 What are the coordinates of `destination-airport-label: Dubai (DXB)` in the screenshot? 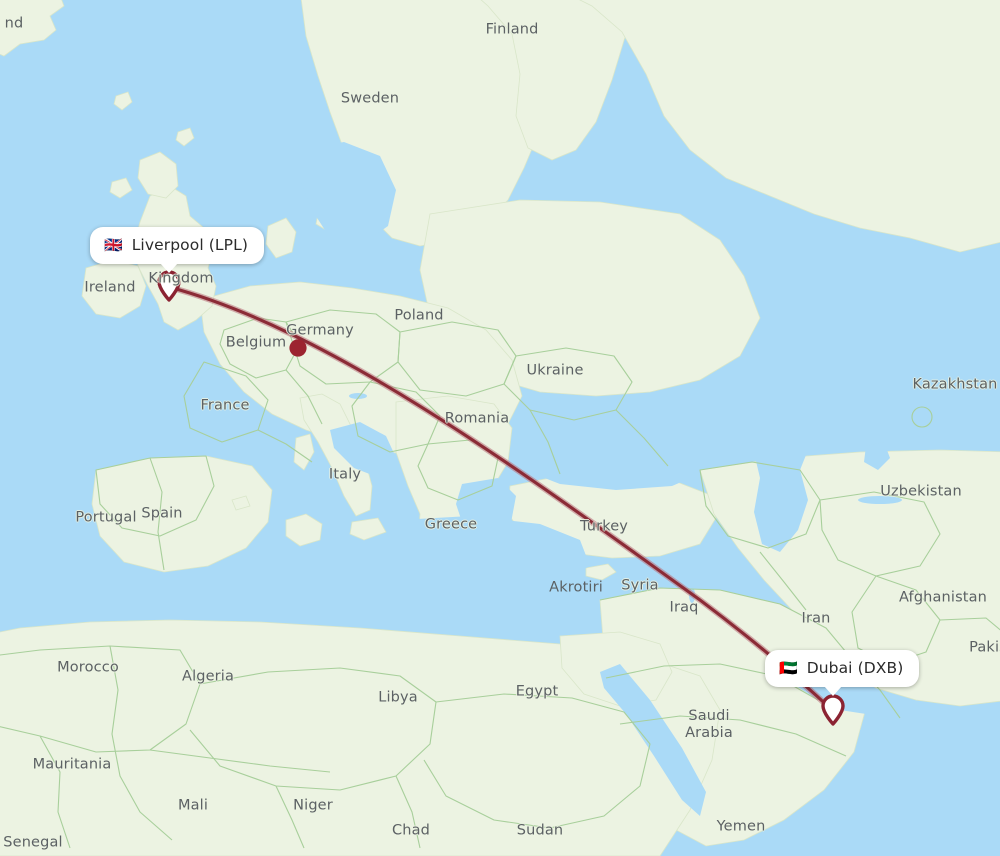 It's located at (855, 668).